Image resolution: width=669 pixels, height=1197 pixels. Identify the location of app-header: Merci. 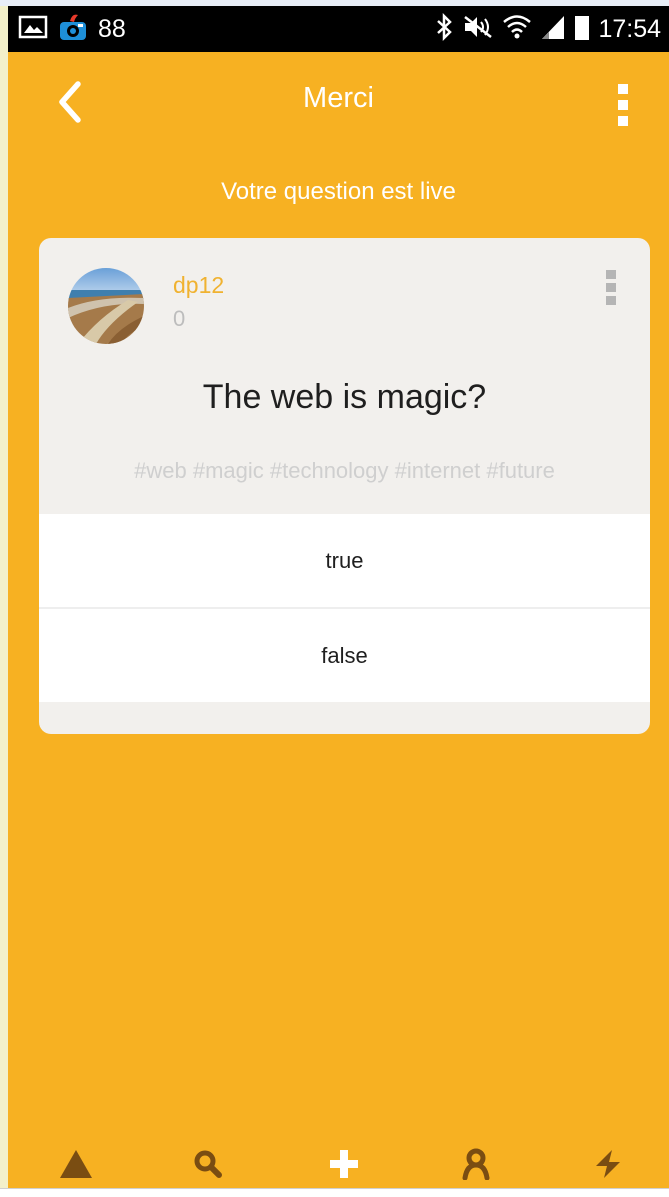
(338, 102).